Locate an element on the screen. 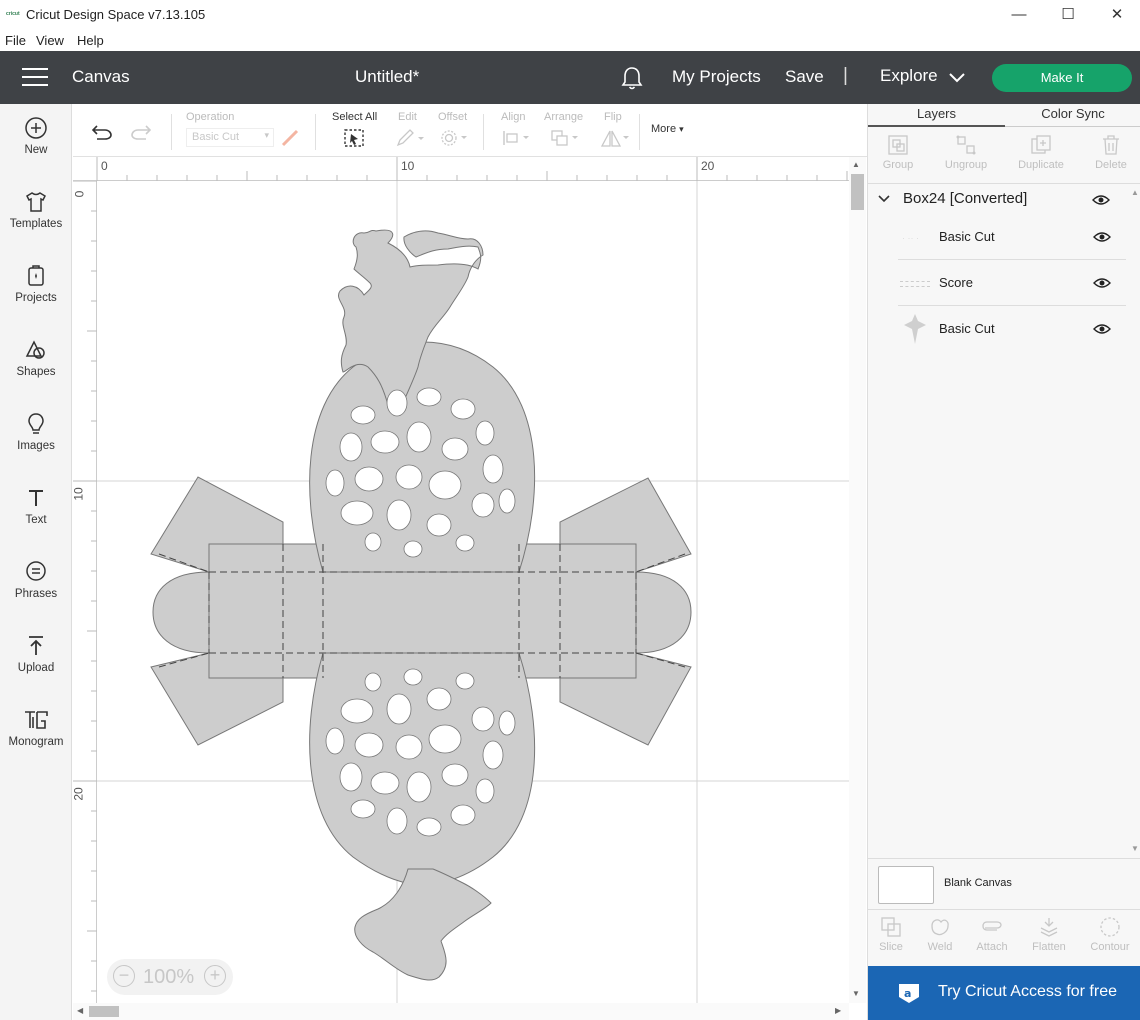 The height and width of the screenshot is (1020, 1140). hamburger-menu-icon is located at coordinates (35, 77).